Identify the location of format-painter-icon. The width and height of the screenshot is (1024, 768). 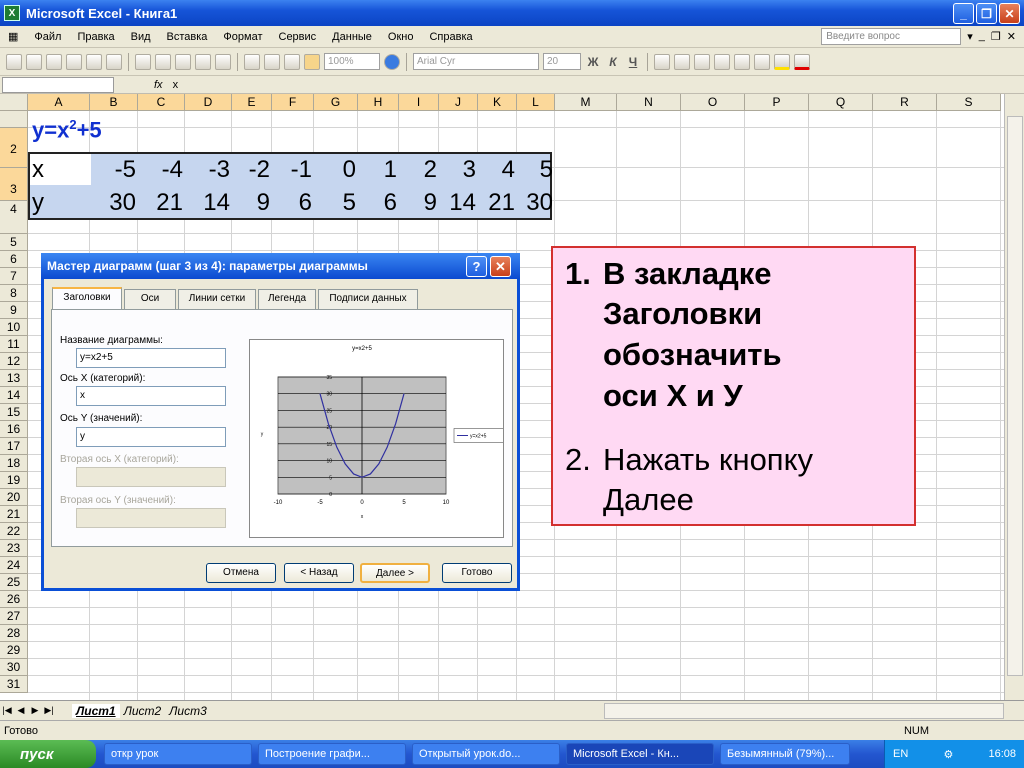
(223, 61).